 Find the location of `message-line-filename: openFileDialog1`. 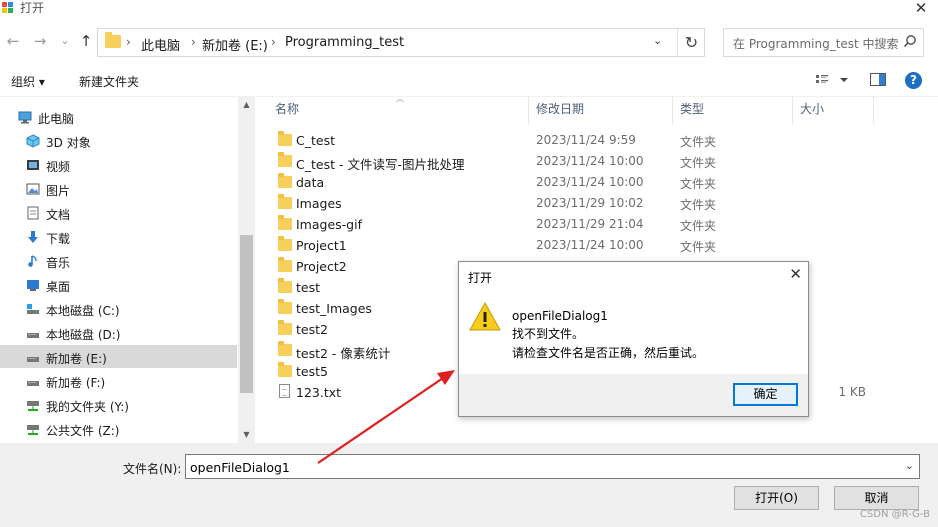

message-line-filename: openFileDialog1 is located at coordinates (560, 316).